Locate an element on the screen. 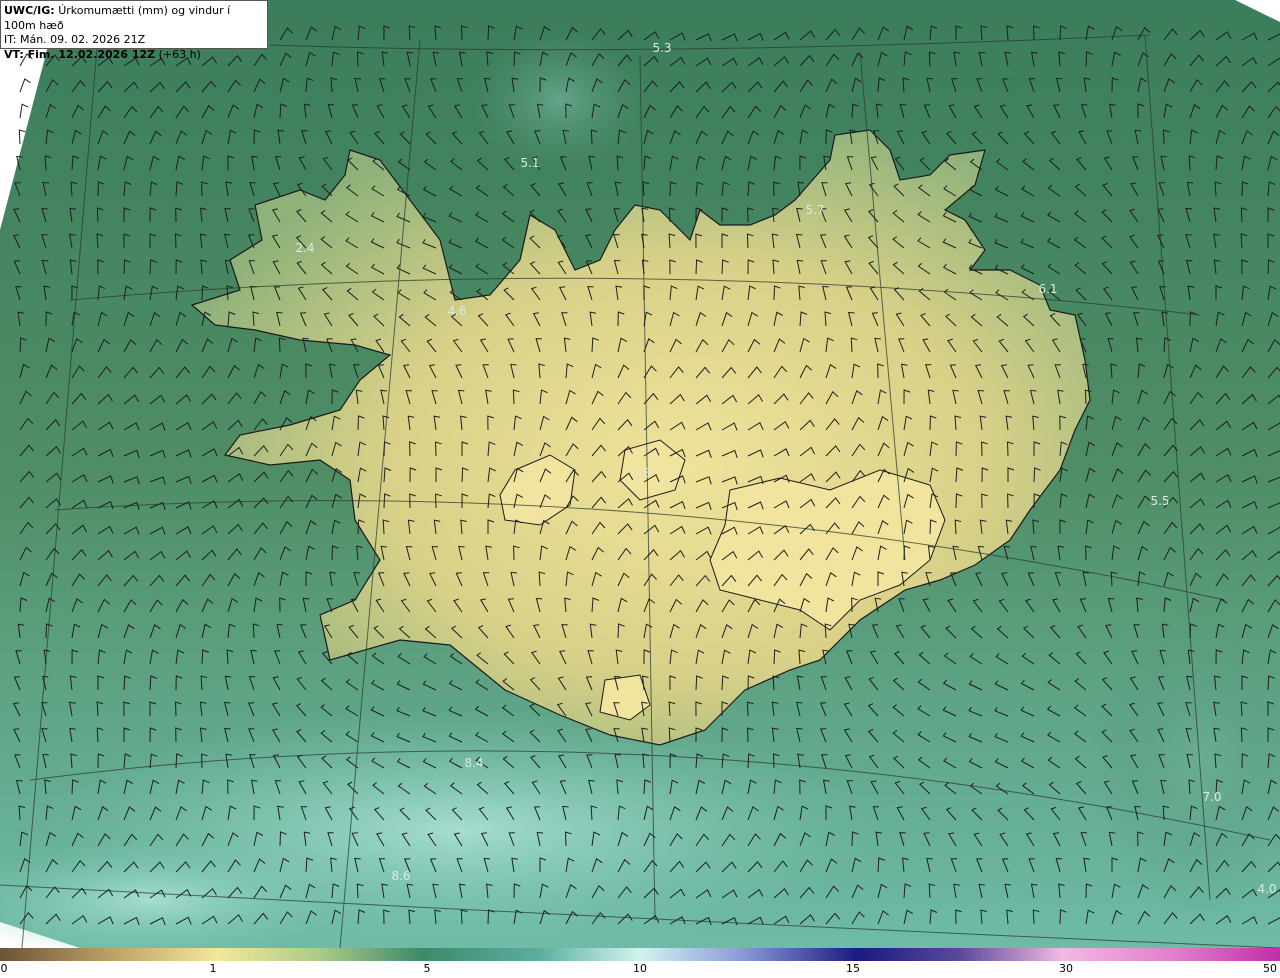 The height and width of the screenshot is (978, 1280). value-label-08: 0.8 is located at coordinates (640, 473).